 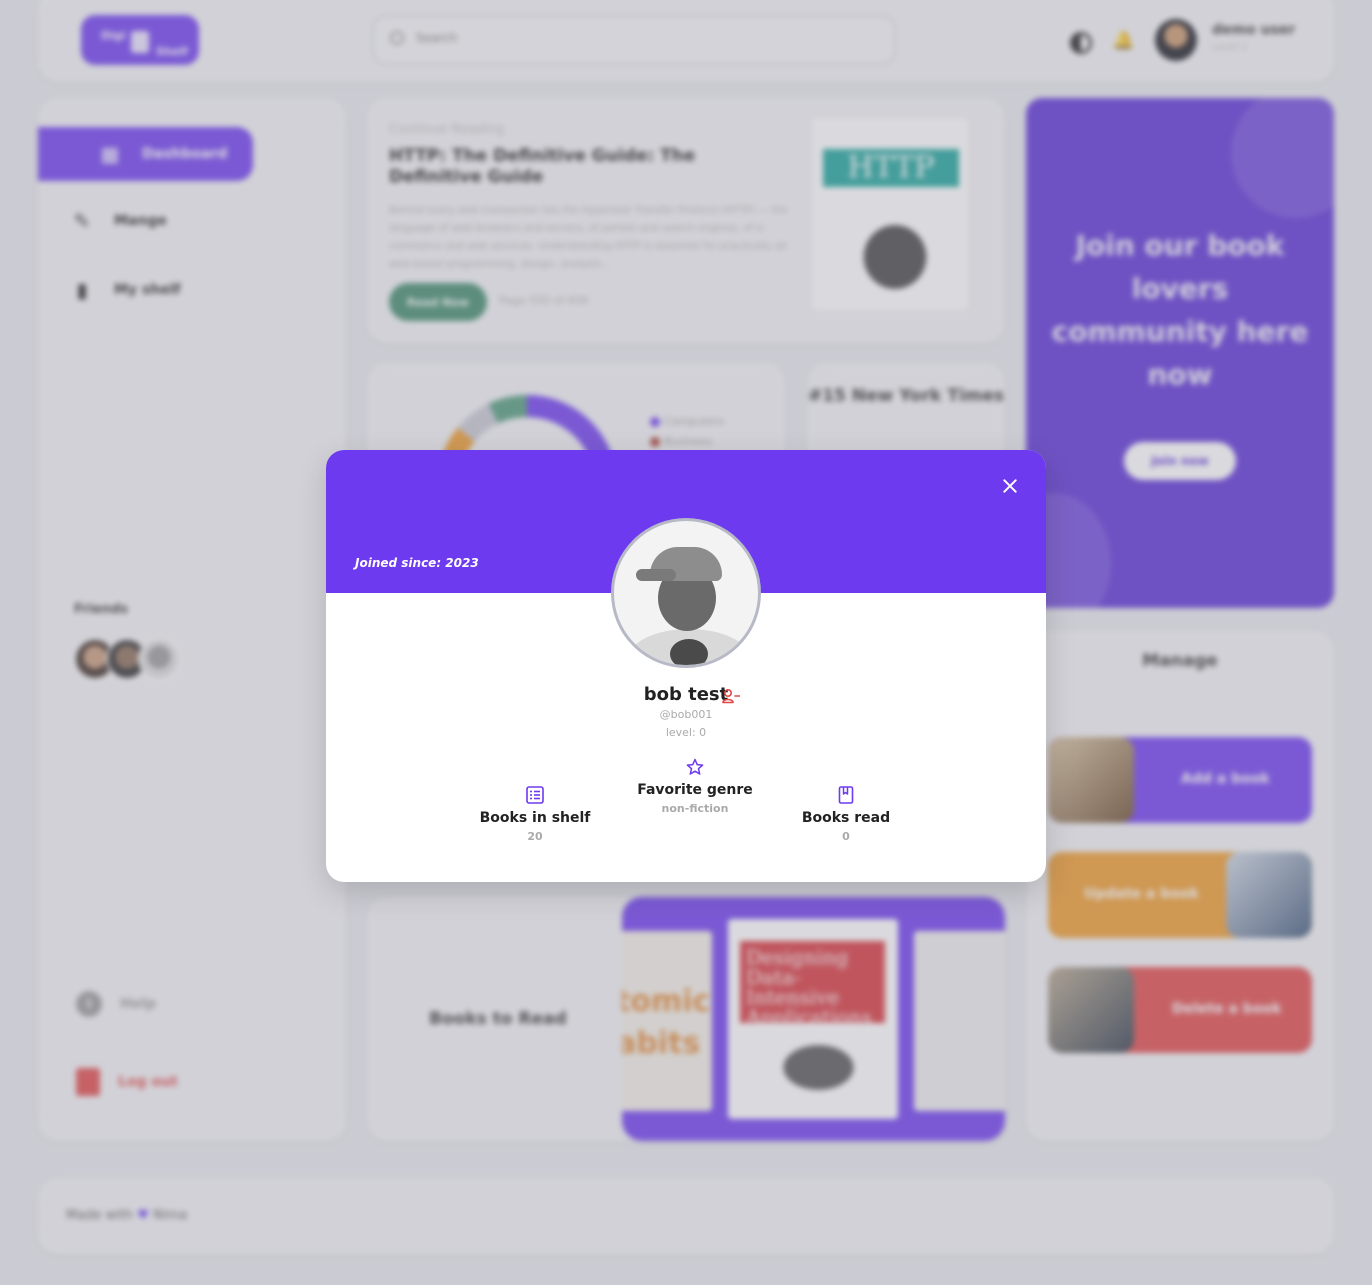 What do you see at coordinates (686, 593) in the screenshot?
I see `profile-avatar` at bounding box center [686, 593].